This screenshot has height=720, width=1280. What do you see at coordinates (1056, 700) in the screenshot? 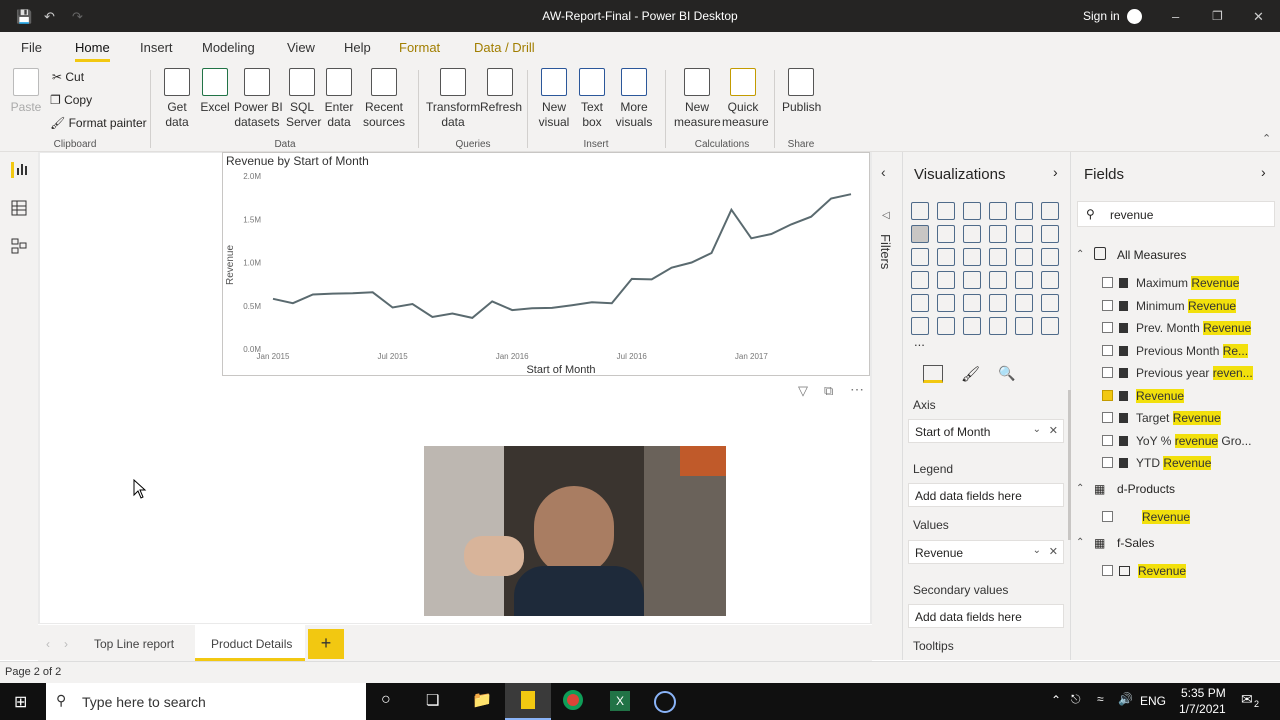
I see `show-hidden-icons: ⌃` at bounding box center [1056, 700].